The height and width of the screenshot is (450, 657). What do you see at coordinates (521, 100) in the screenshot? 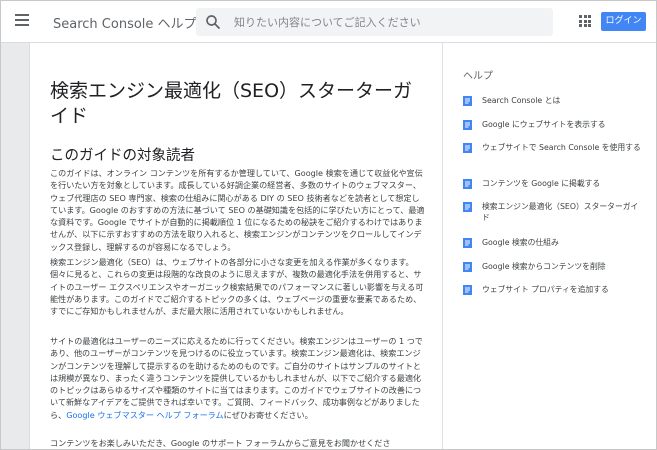
I see `sidebar-item-label: Search Console とは` at bounding box center [521, 100].